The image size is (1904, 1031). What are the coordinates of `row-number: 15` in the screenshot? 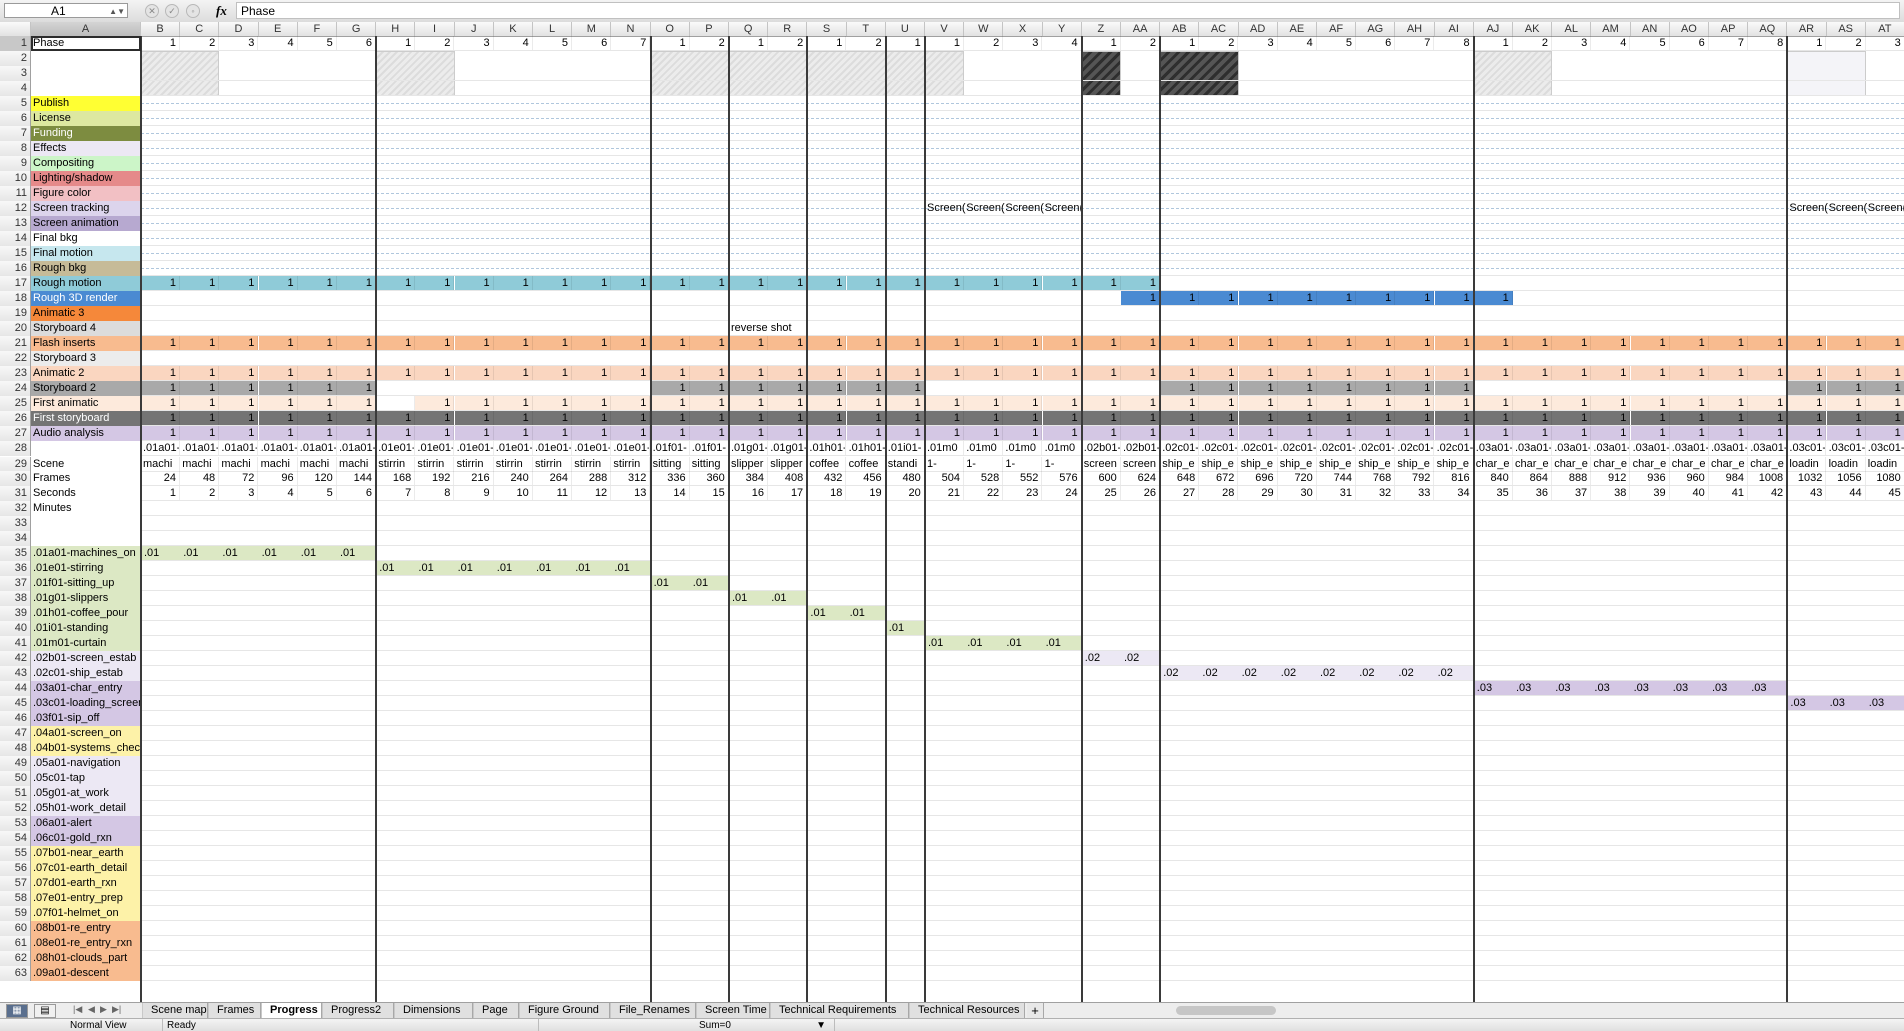 It's located at (15, 253).